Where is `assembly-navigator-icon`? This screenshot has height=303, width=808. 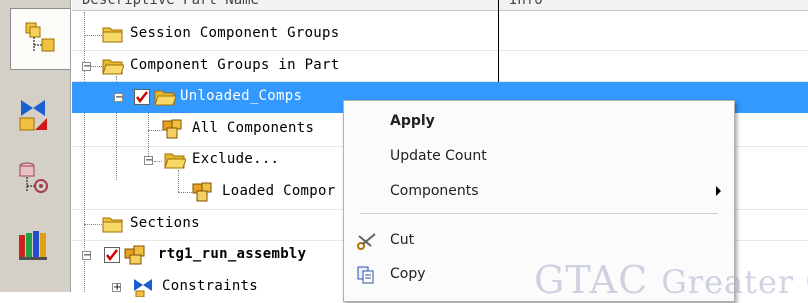
assembly-navigator-icon is located at coordinates (39, 37).